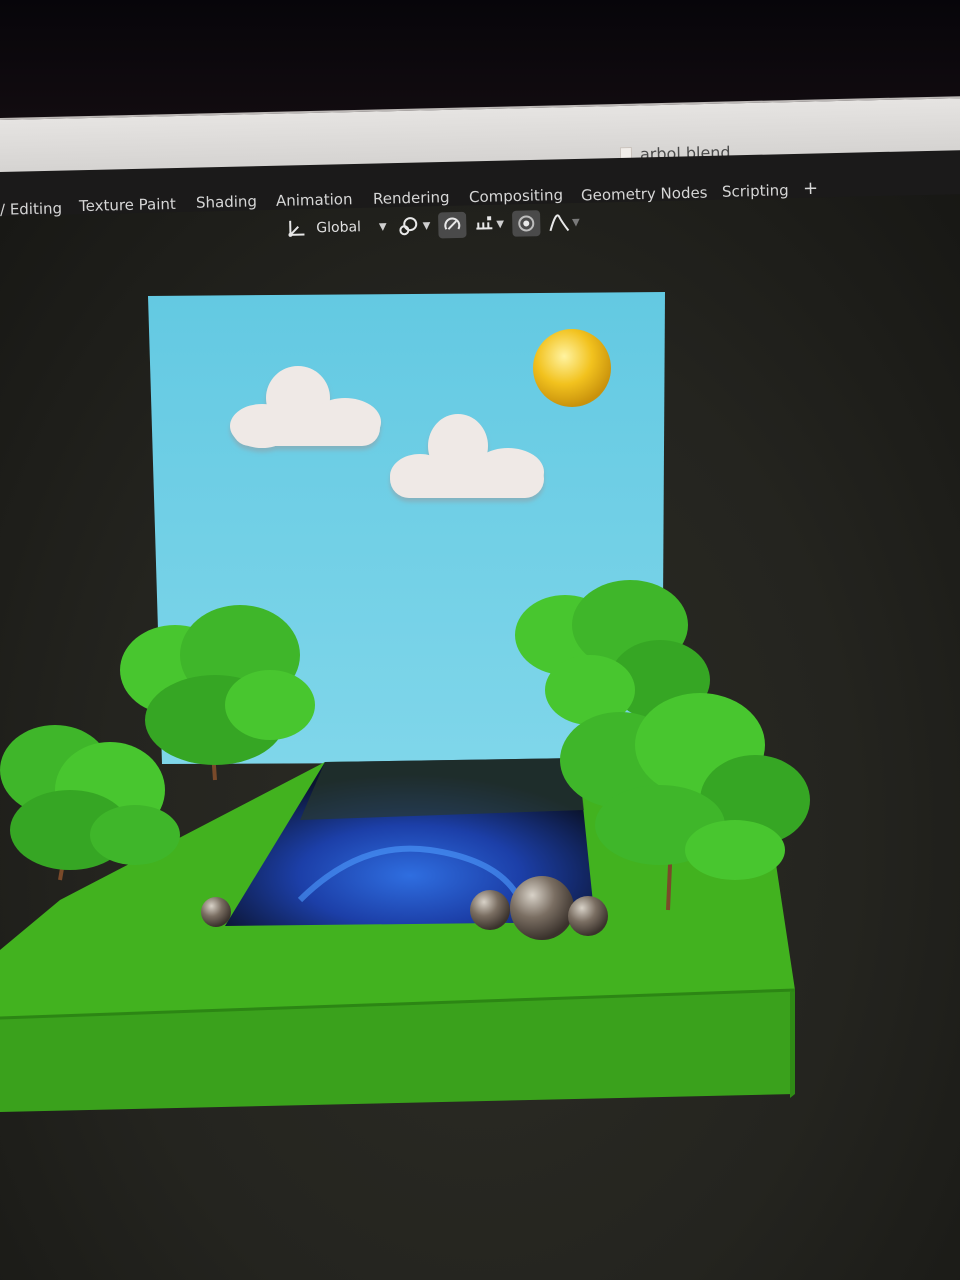  Describe the element at coordinates (226, 201) in the screenshot. I see `tab-shading: Shading` at that location.